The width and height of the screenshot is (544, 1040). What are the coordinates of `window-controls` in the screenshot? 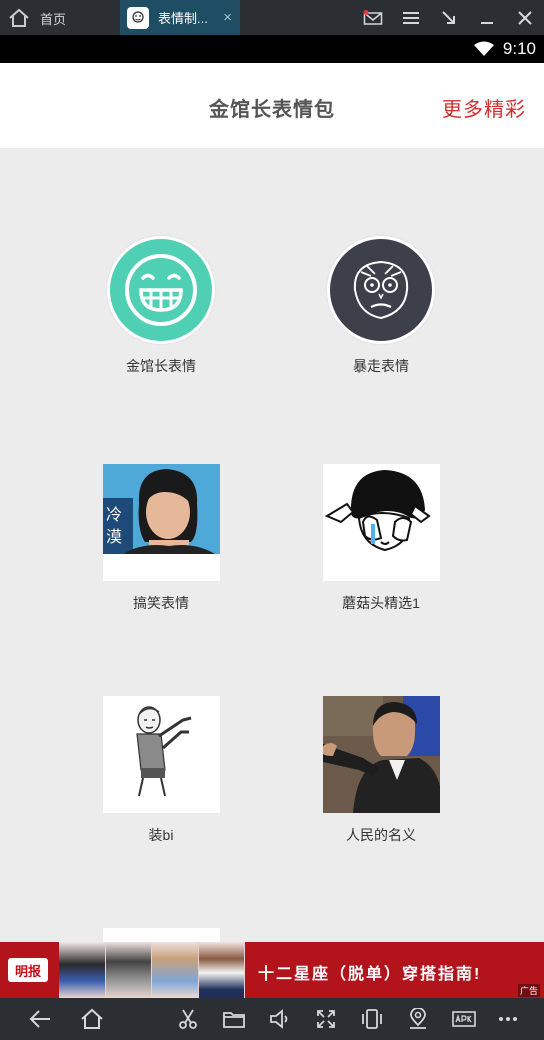 It's located at (449, 18).